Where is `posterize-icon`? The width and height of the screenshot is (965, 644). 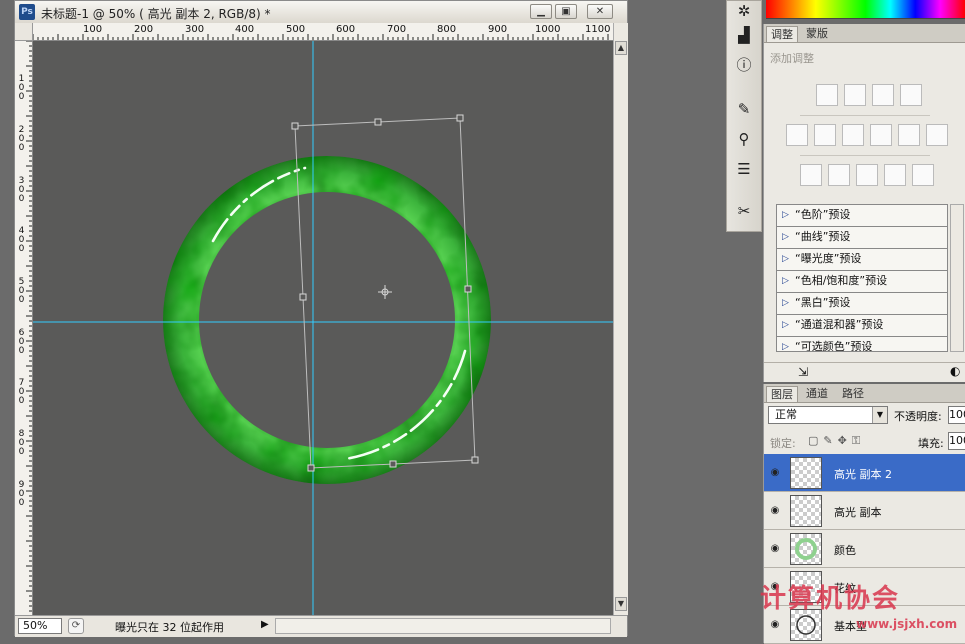
posterize-icon is located at coordinates (839, 175).